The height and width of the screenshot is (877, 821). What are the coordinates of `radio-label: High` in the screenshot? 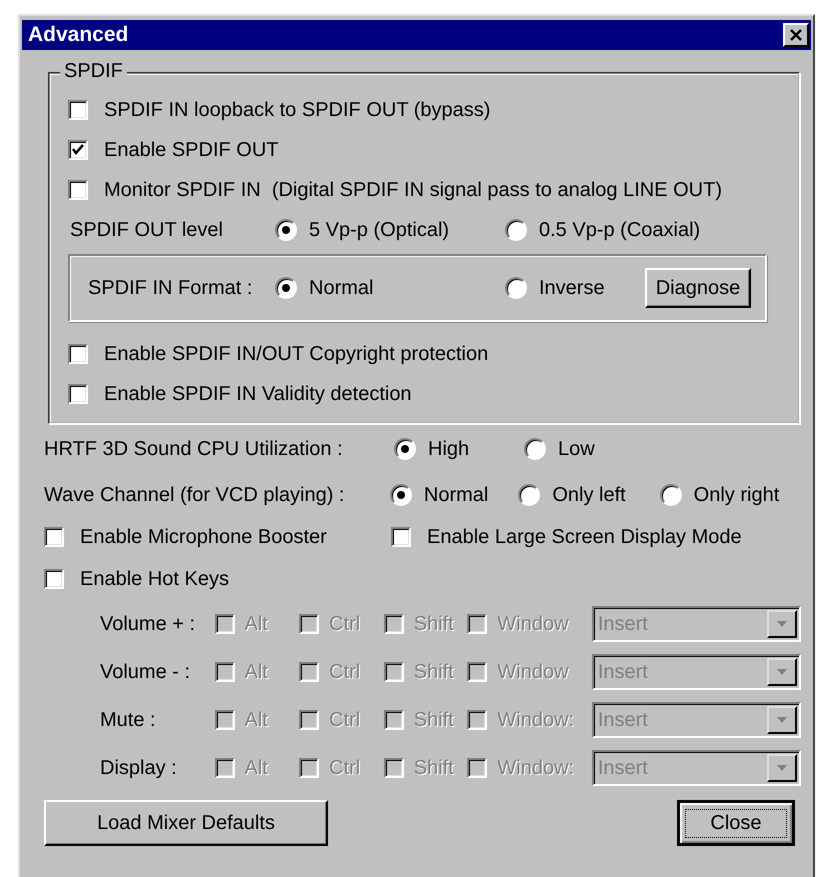 It's located at (449, 449).